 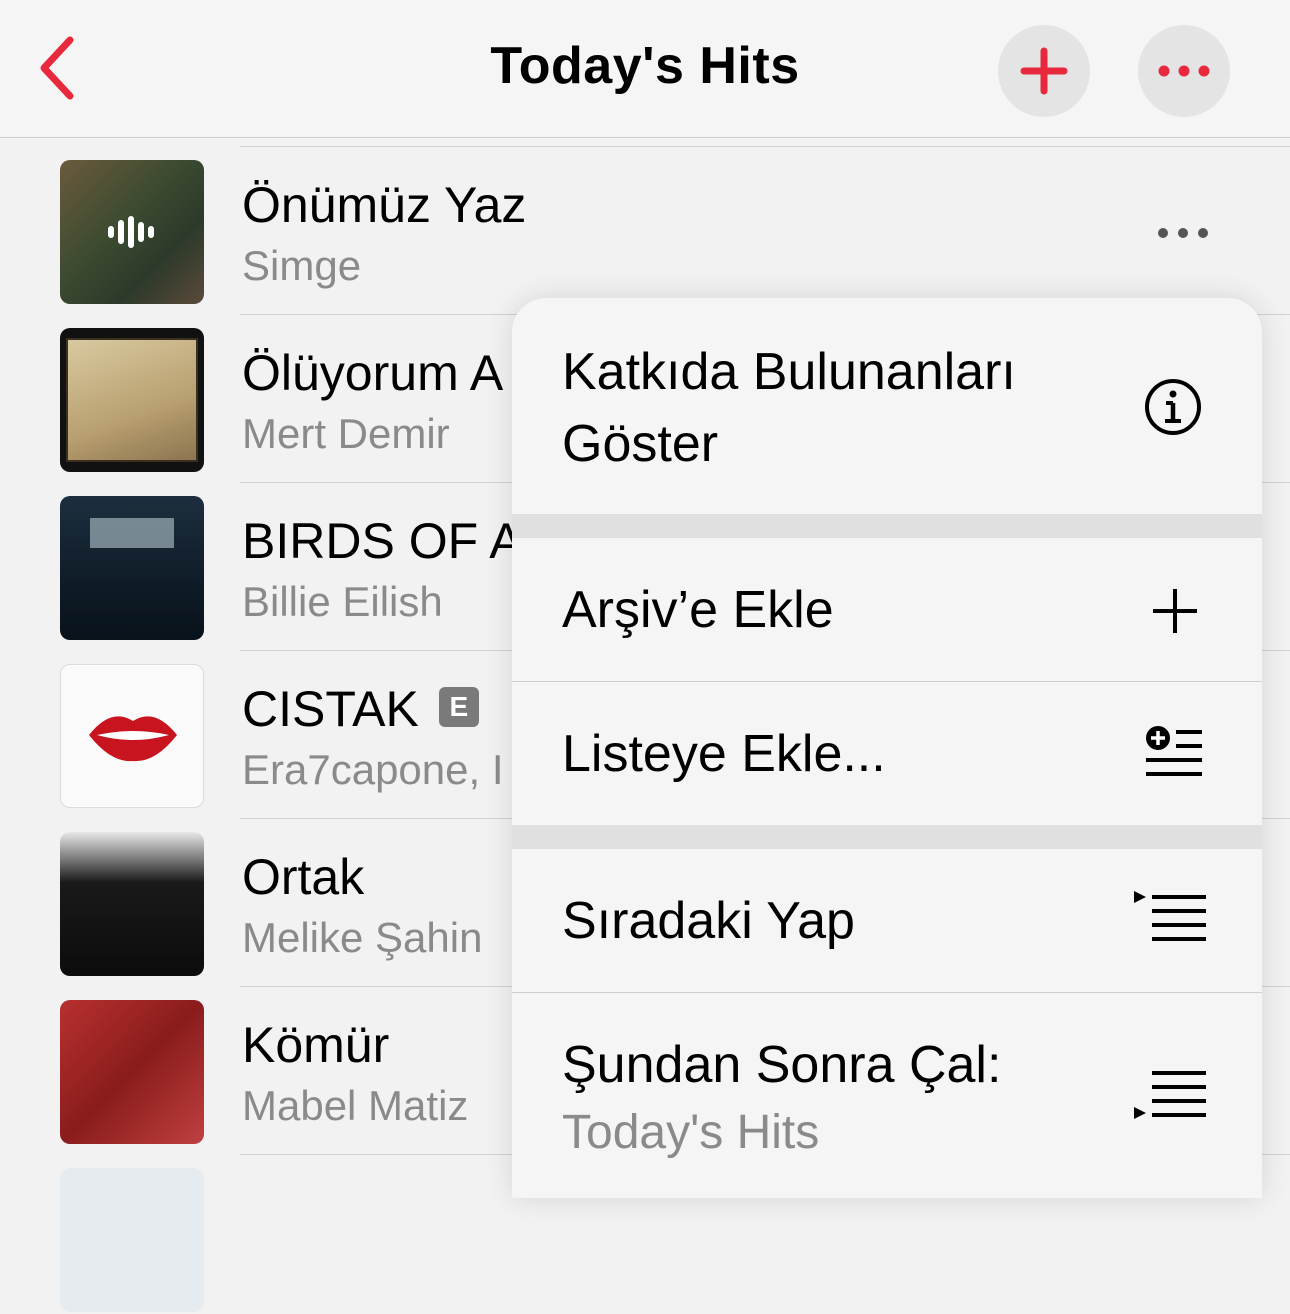 I want to click on song-artist: Melike Şahin, so click(x=362, y=937).